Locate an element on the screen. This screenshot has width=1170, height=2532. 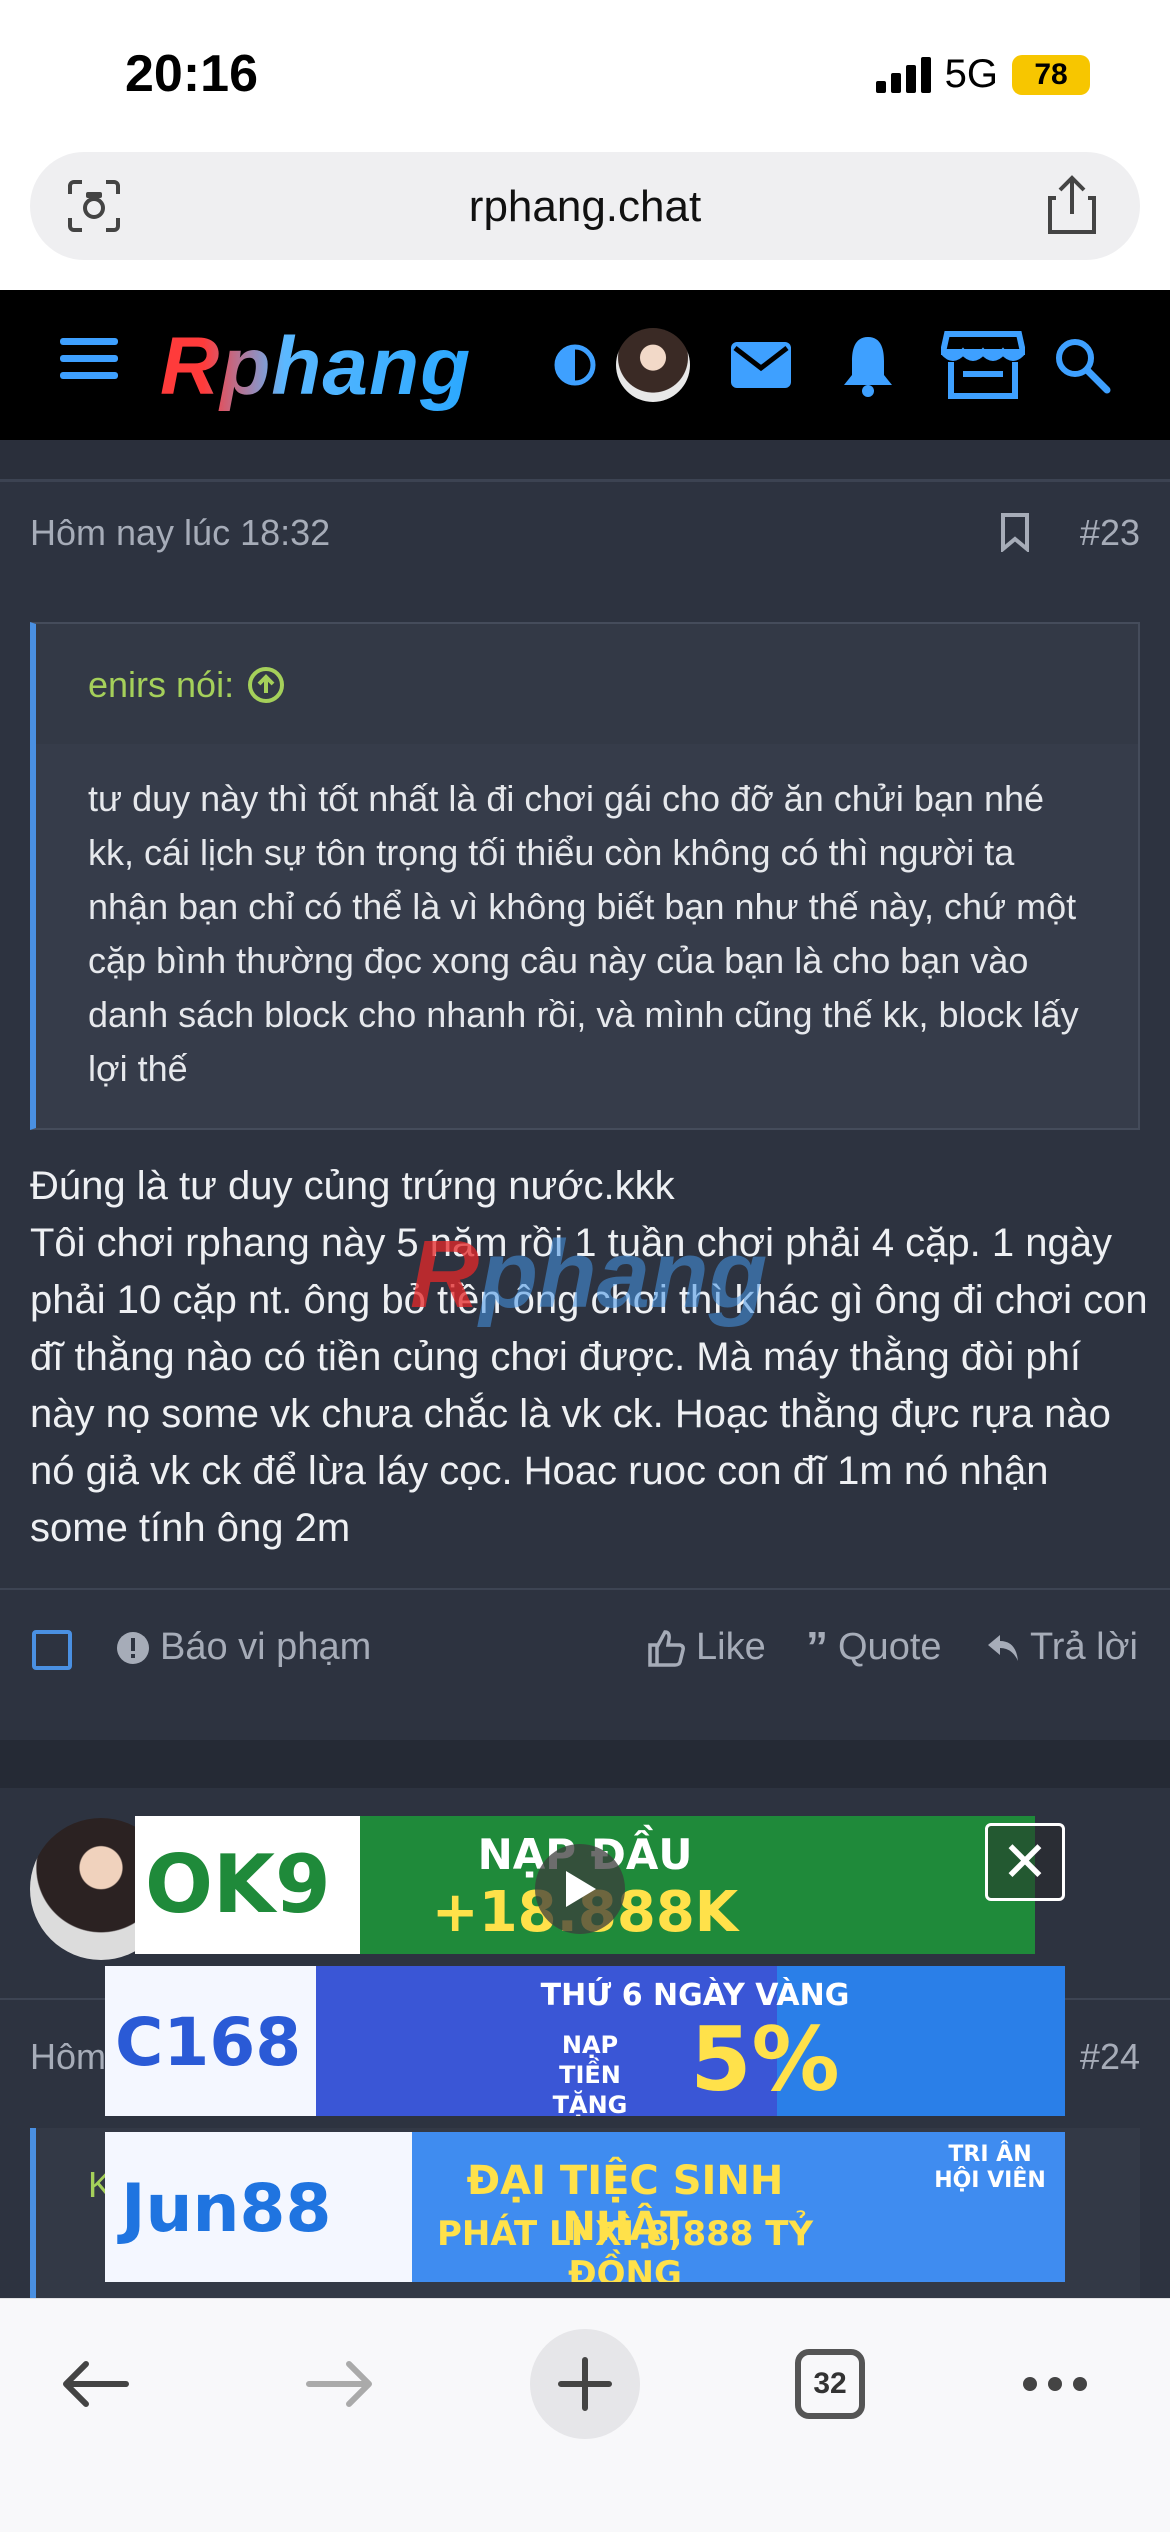
user-avatar is located at coordinates (653, 365).